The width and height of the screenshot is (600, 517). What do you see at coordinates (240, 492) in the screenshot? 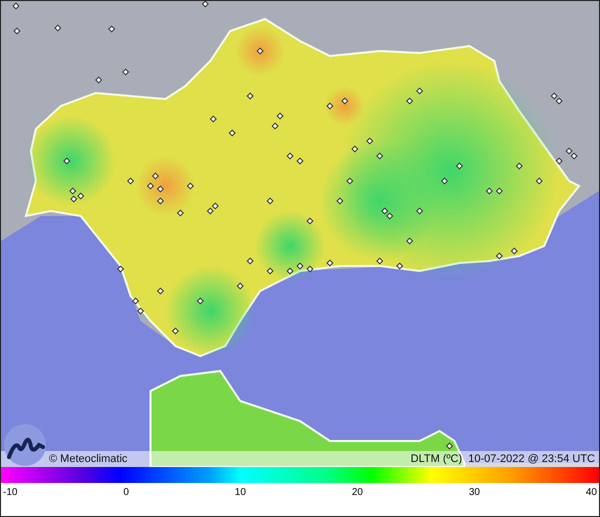
I see `scale-tick-label: 10` at bounding box center [240, 492].